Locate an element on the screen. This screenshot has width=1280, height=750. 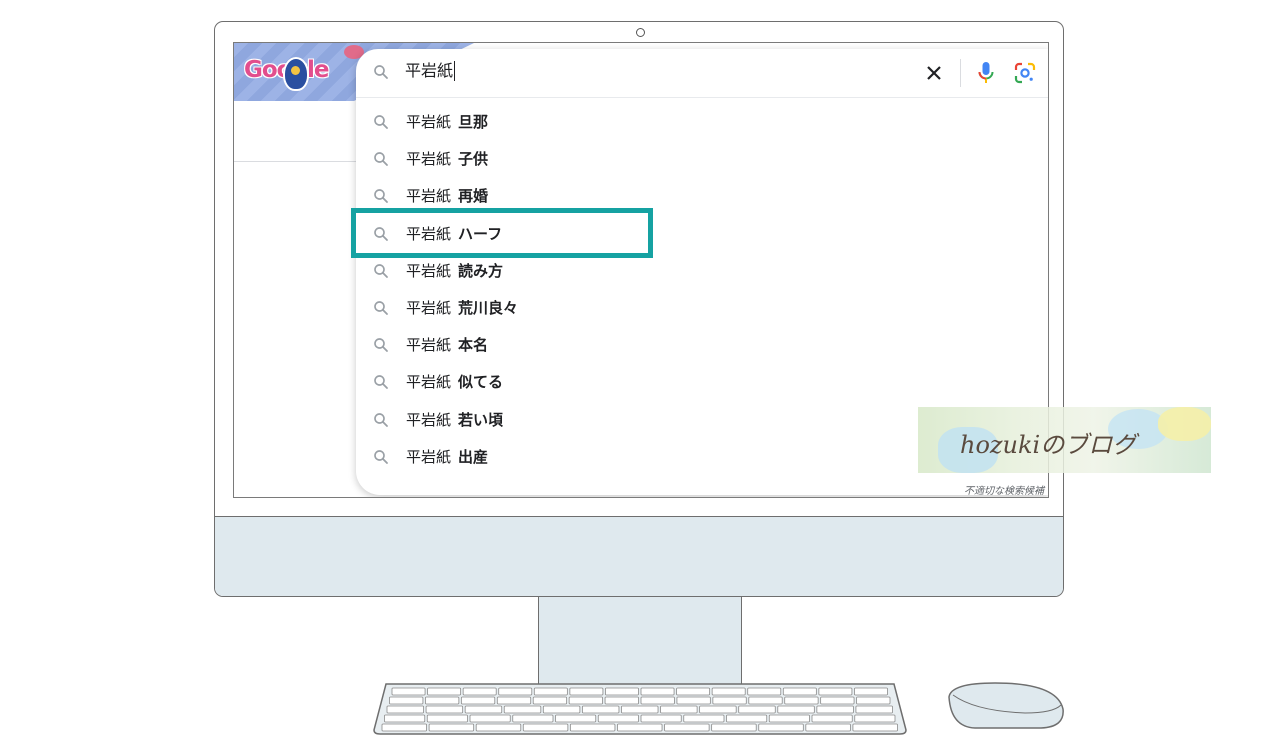
suggestion-text: 平岩紙 似てる is located at coordinates (454, 381).